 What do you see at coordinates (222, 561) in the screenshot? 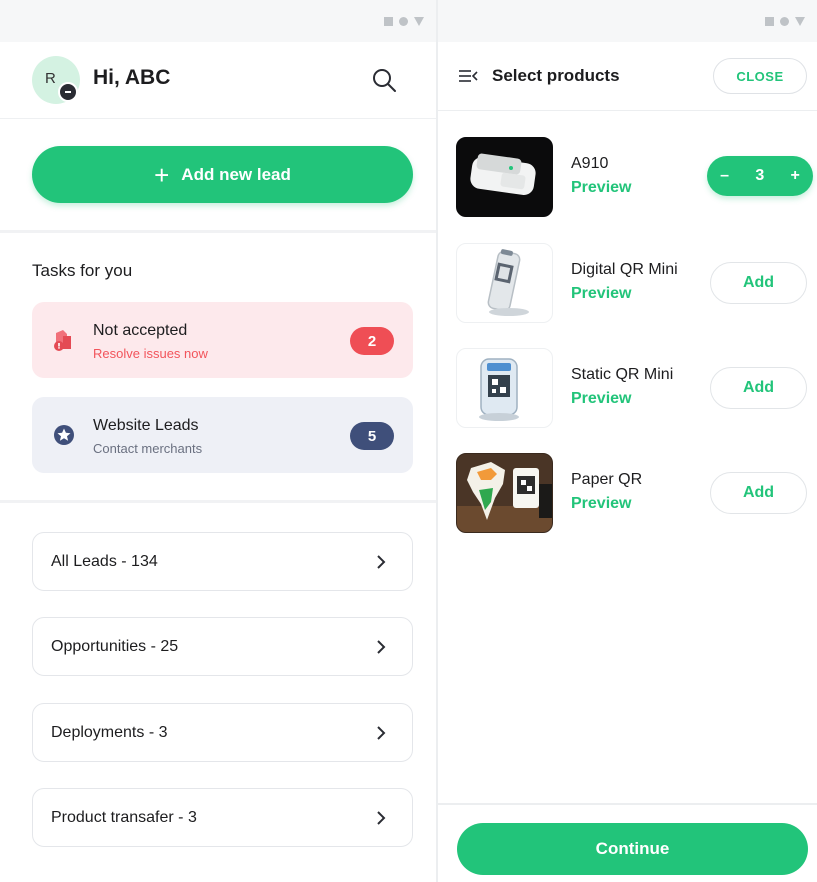
I see `nav-all-leads: All Leads - 134` at bounding box center [222, 561].